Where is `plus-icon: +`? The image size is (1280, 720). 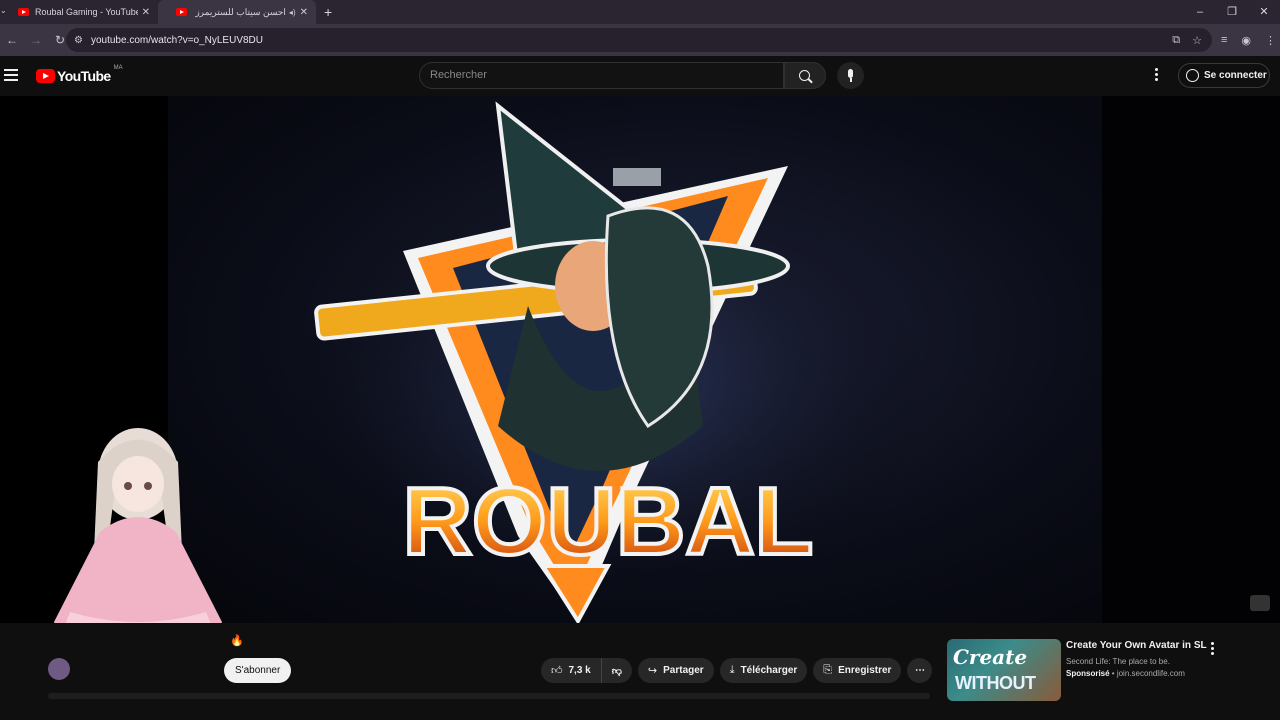
plus-icon: + is located at coordinates (328, 12).